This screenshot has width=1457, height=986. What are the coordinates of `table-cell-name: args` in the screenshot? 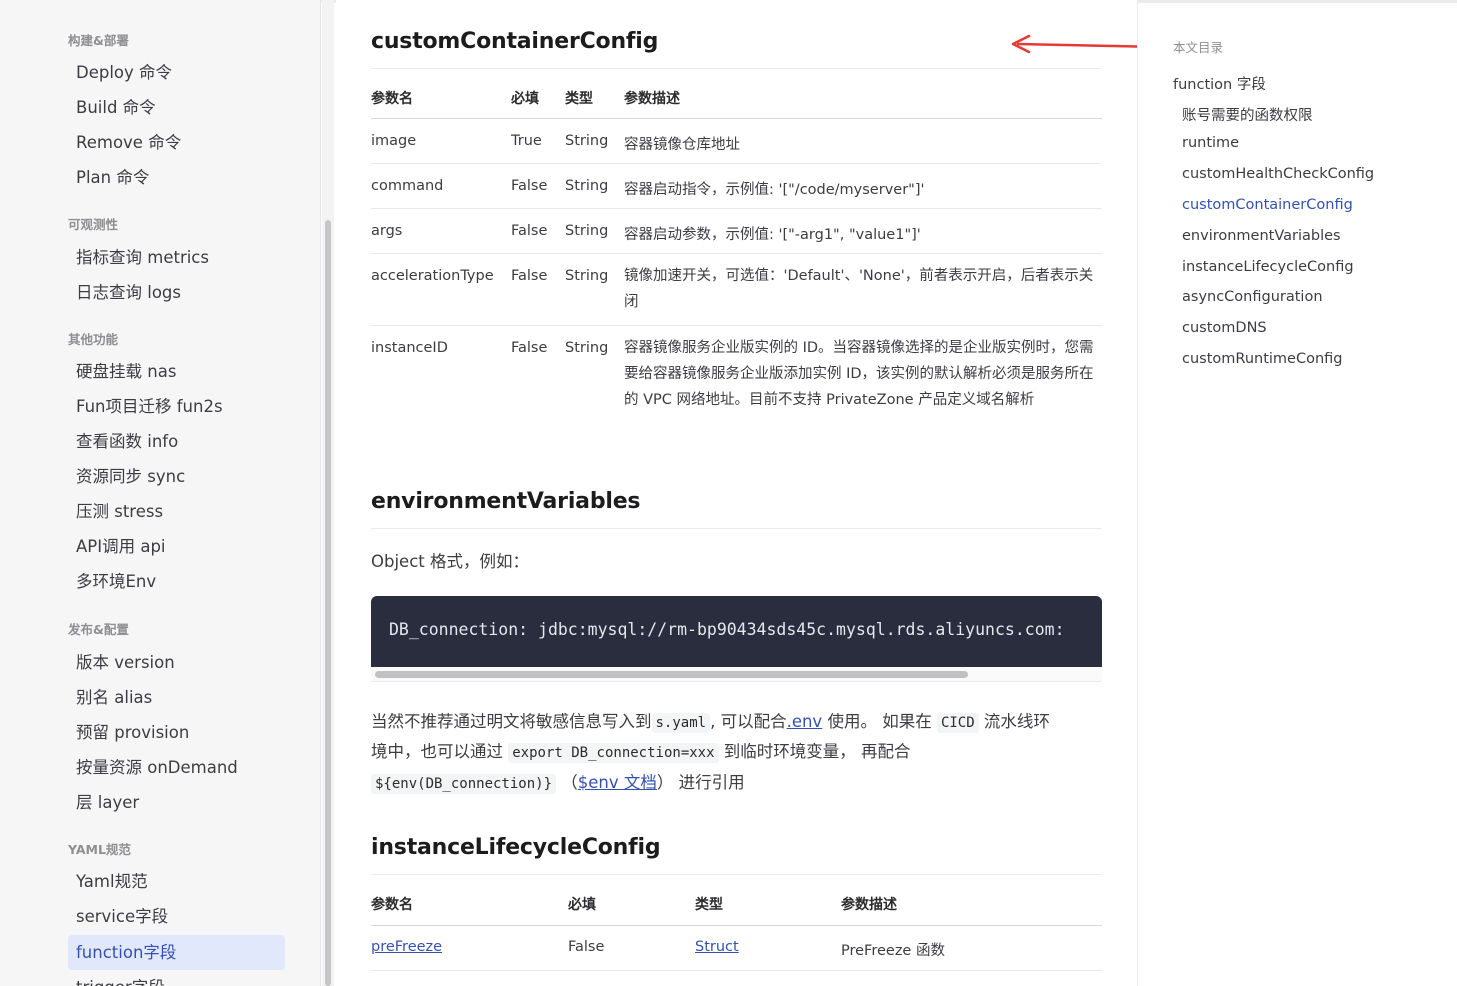 It's located at (387, 231).